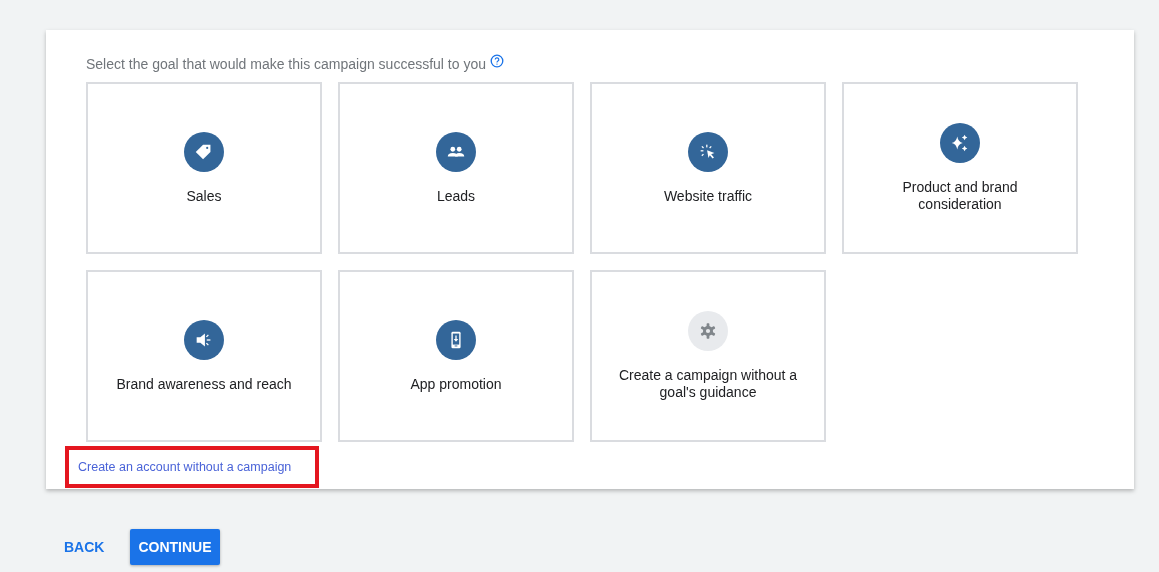 The image size is (1159, 572). I want to click on create-account-link: Create an account without a campaign, so click(185, 467).